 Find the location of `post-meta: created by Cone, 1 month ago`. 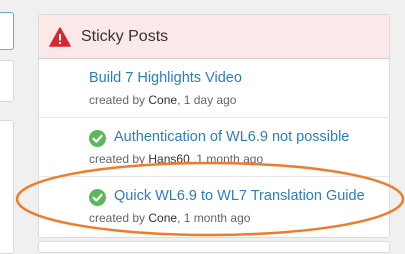

post-meta: created by Cone, 1 month ago is located at coordinates (170, 218).